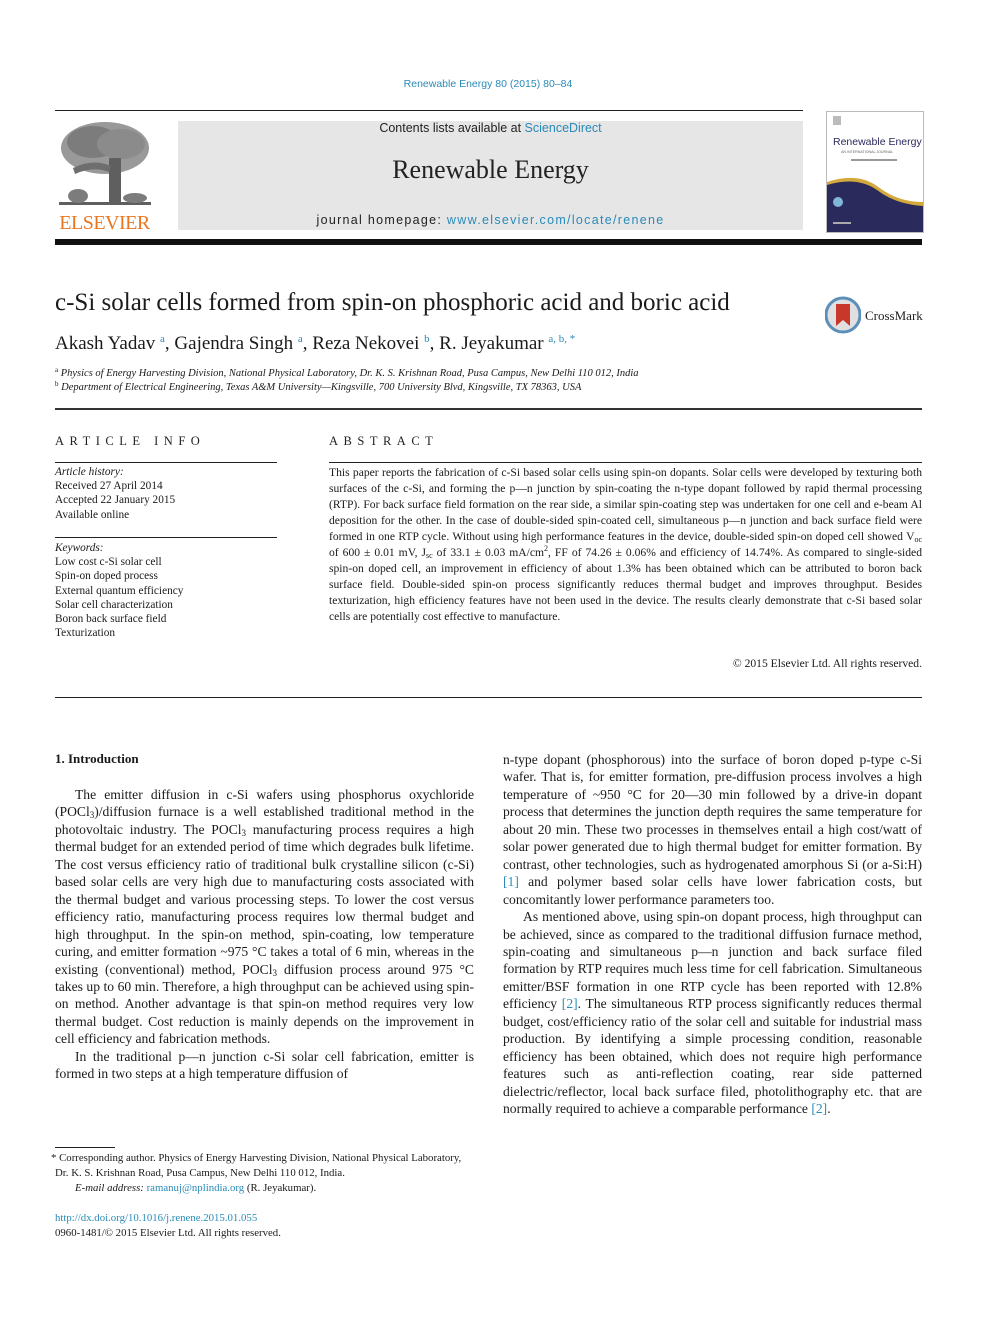 The height and width of the screenshot is (1323, 992). Describe the element at coordinates (488, 409) in the screenshot. I see `title-block-rule` at that location.